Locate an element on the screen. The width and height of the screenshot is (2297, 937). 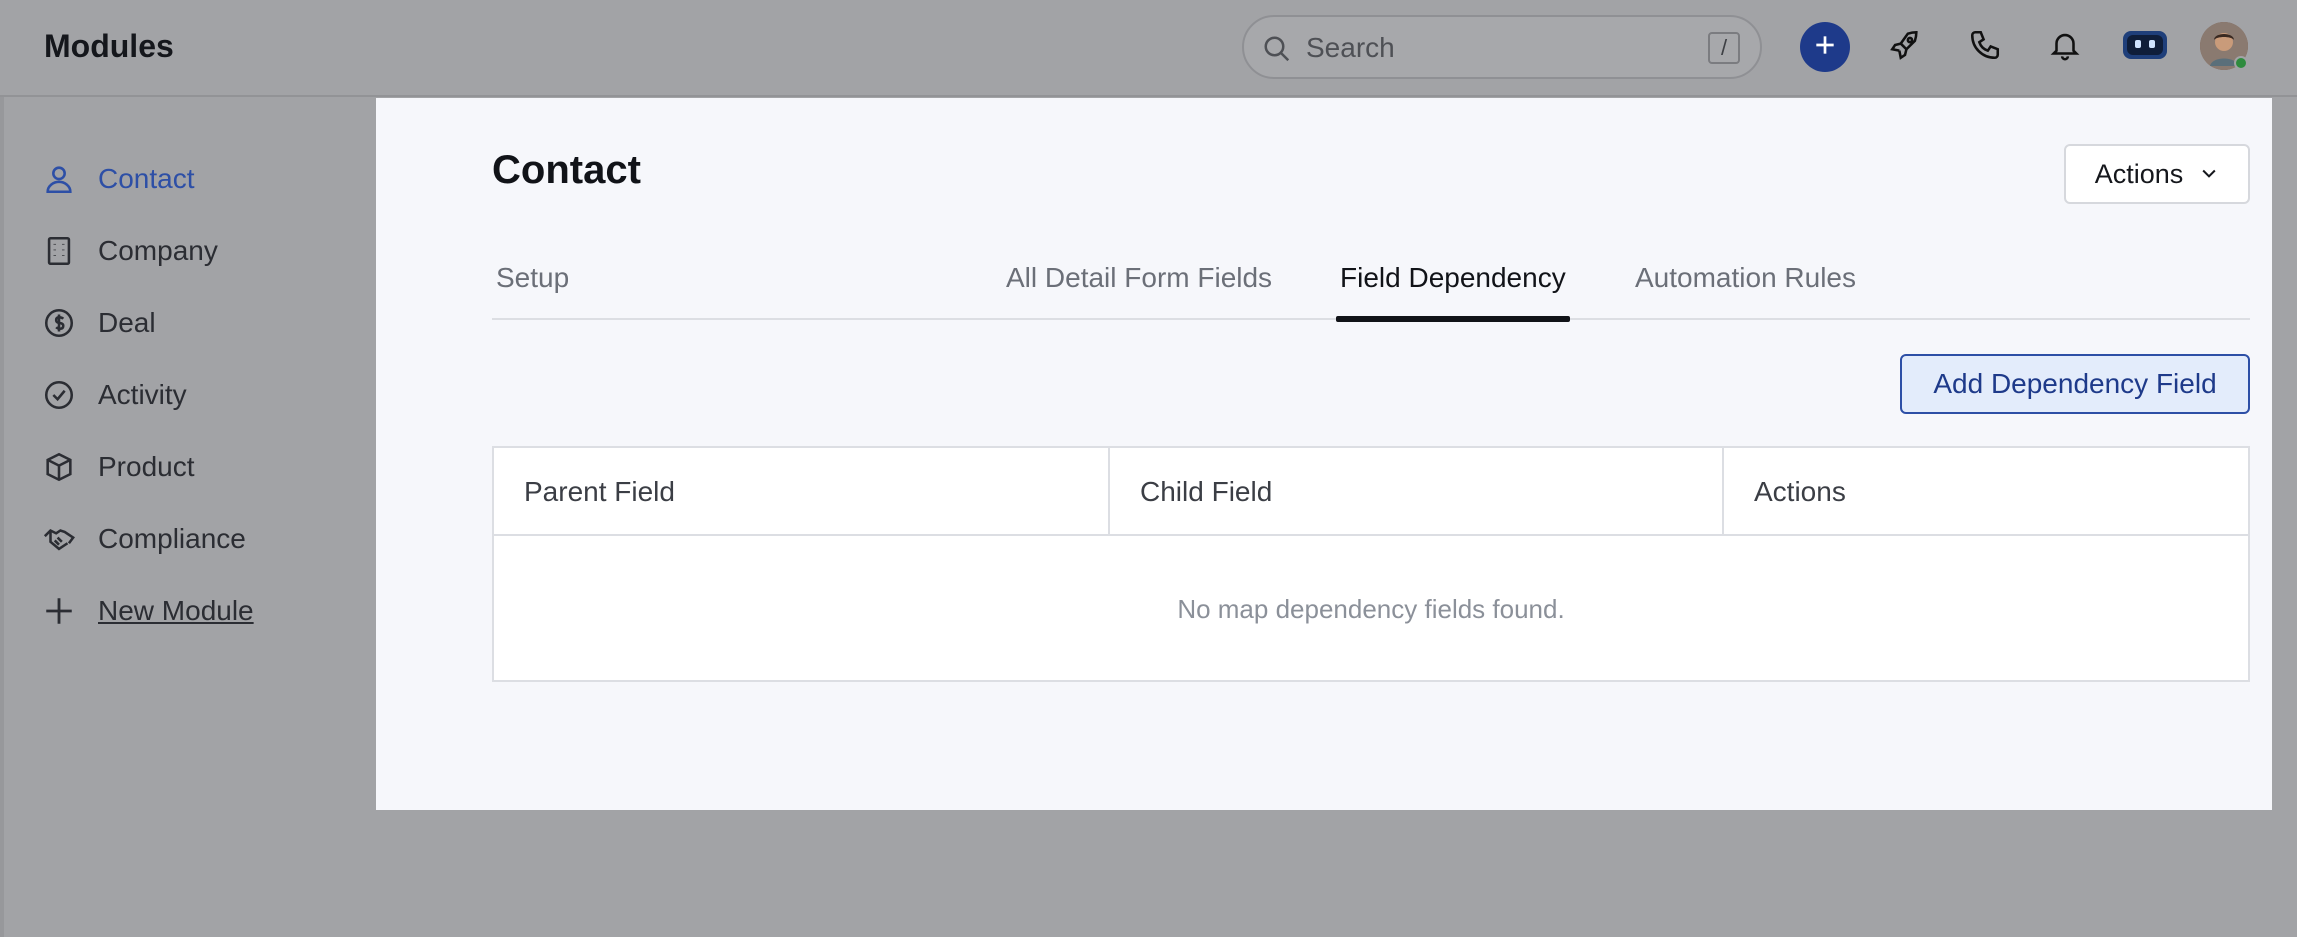
rocket-icon is located at coordinates (1905, 47).